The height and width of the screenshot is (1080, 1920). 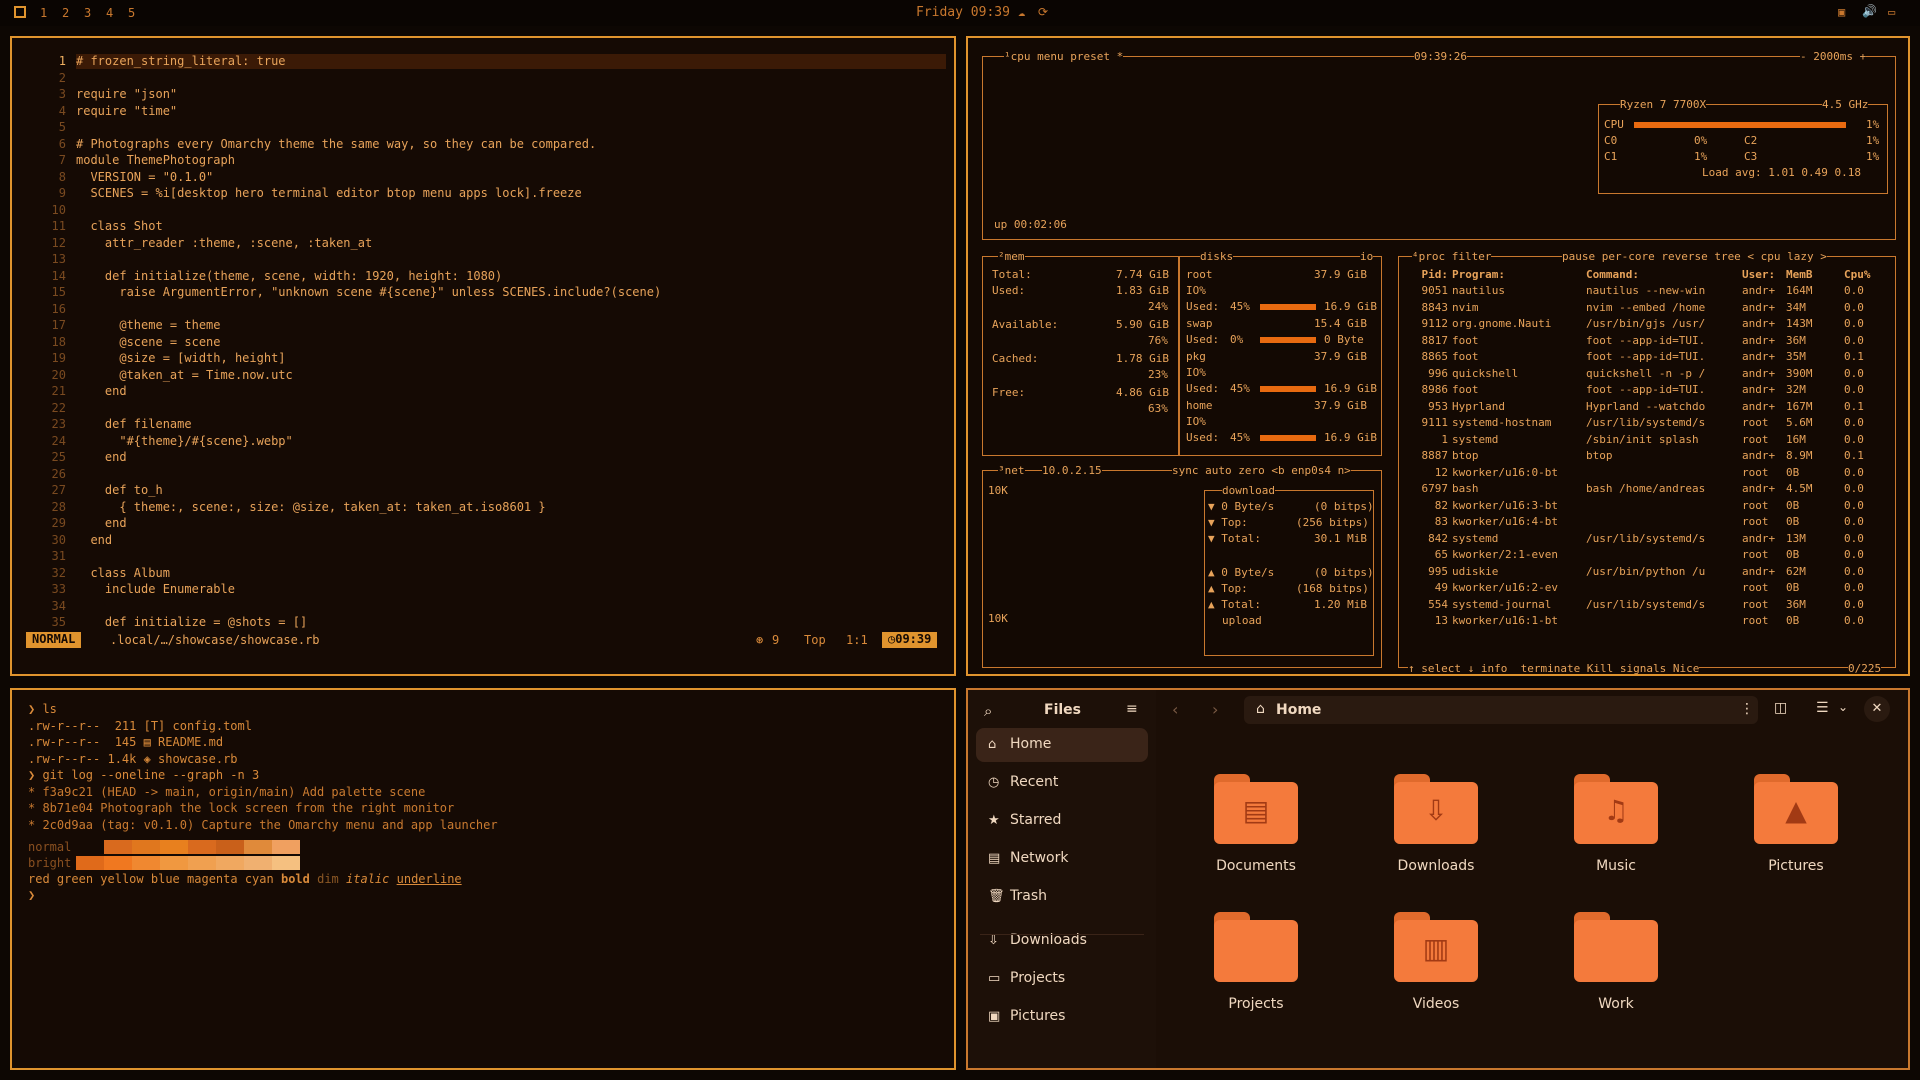 What do you see at coordinates (58, 209) in the screenshot?
I see `line-number: 10` at bounding box center [58, 209].